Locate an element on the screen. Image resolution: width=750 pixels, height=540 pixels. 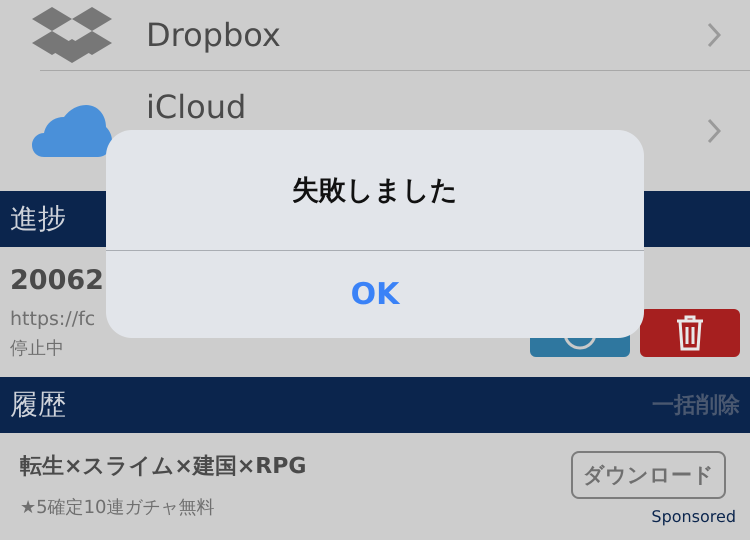
clear-all-link: 一括削除 is located at coordinates (696, 405).